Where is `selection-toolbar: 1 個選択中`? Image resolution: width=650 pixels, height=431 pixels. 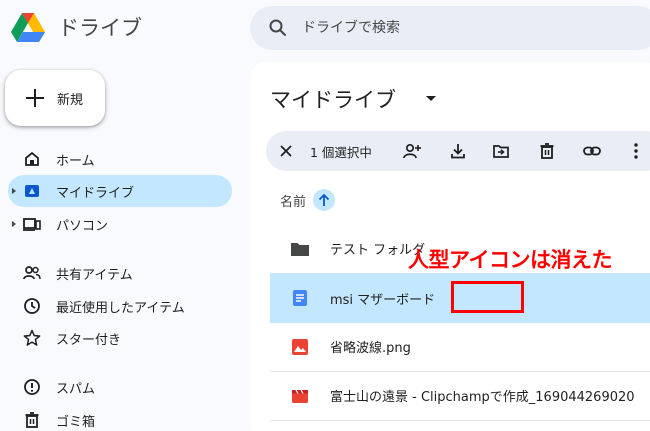
selection-toolbar: 1 個選択中 is located at coordinates (458, 151).